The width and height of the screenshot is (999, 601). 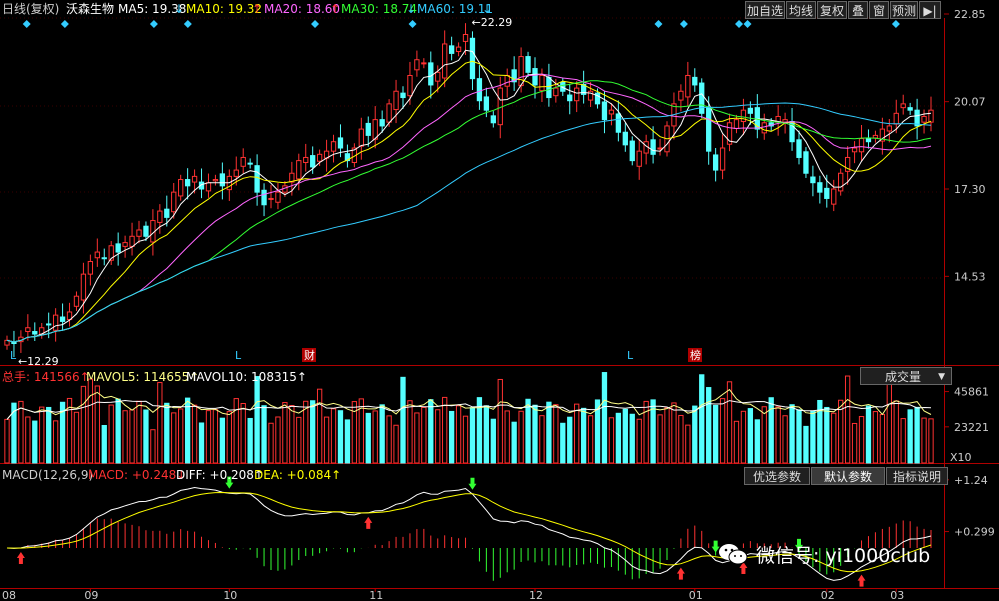 I want to click on chevron-down-icon: ▼, so click(x=941, y=377).